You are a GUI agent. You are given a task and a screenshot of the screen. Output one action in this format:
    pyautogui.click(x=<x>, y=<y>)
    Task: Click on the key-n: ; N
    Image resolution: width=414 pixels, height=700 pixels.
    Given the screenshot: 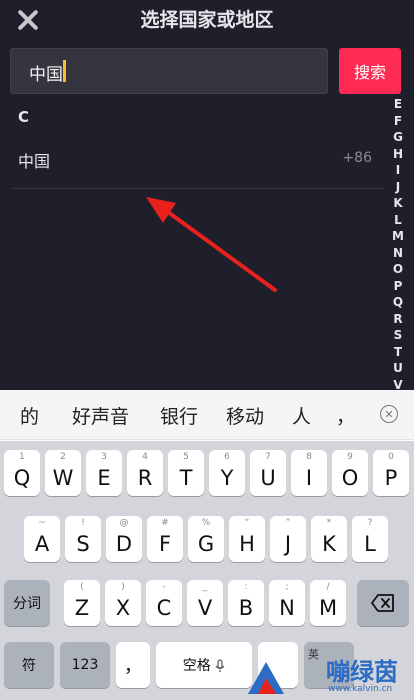 What is the action you would take?
    pyautogui.click(x=287, y=603)
    